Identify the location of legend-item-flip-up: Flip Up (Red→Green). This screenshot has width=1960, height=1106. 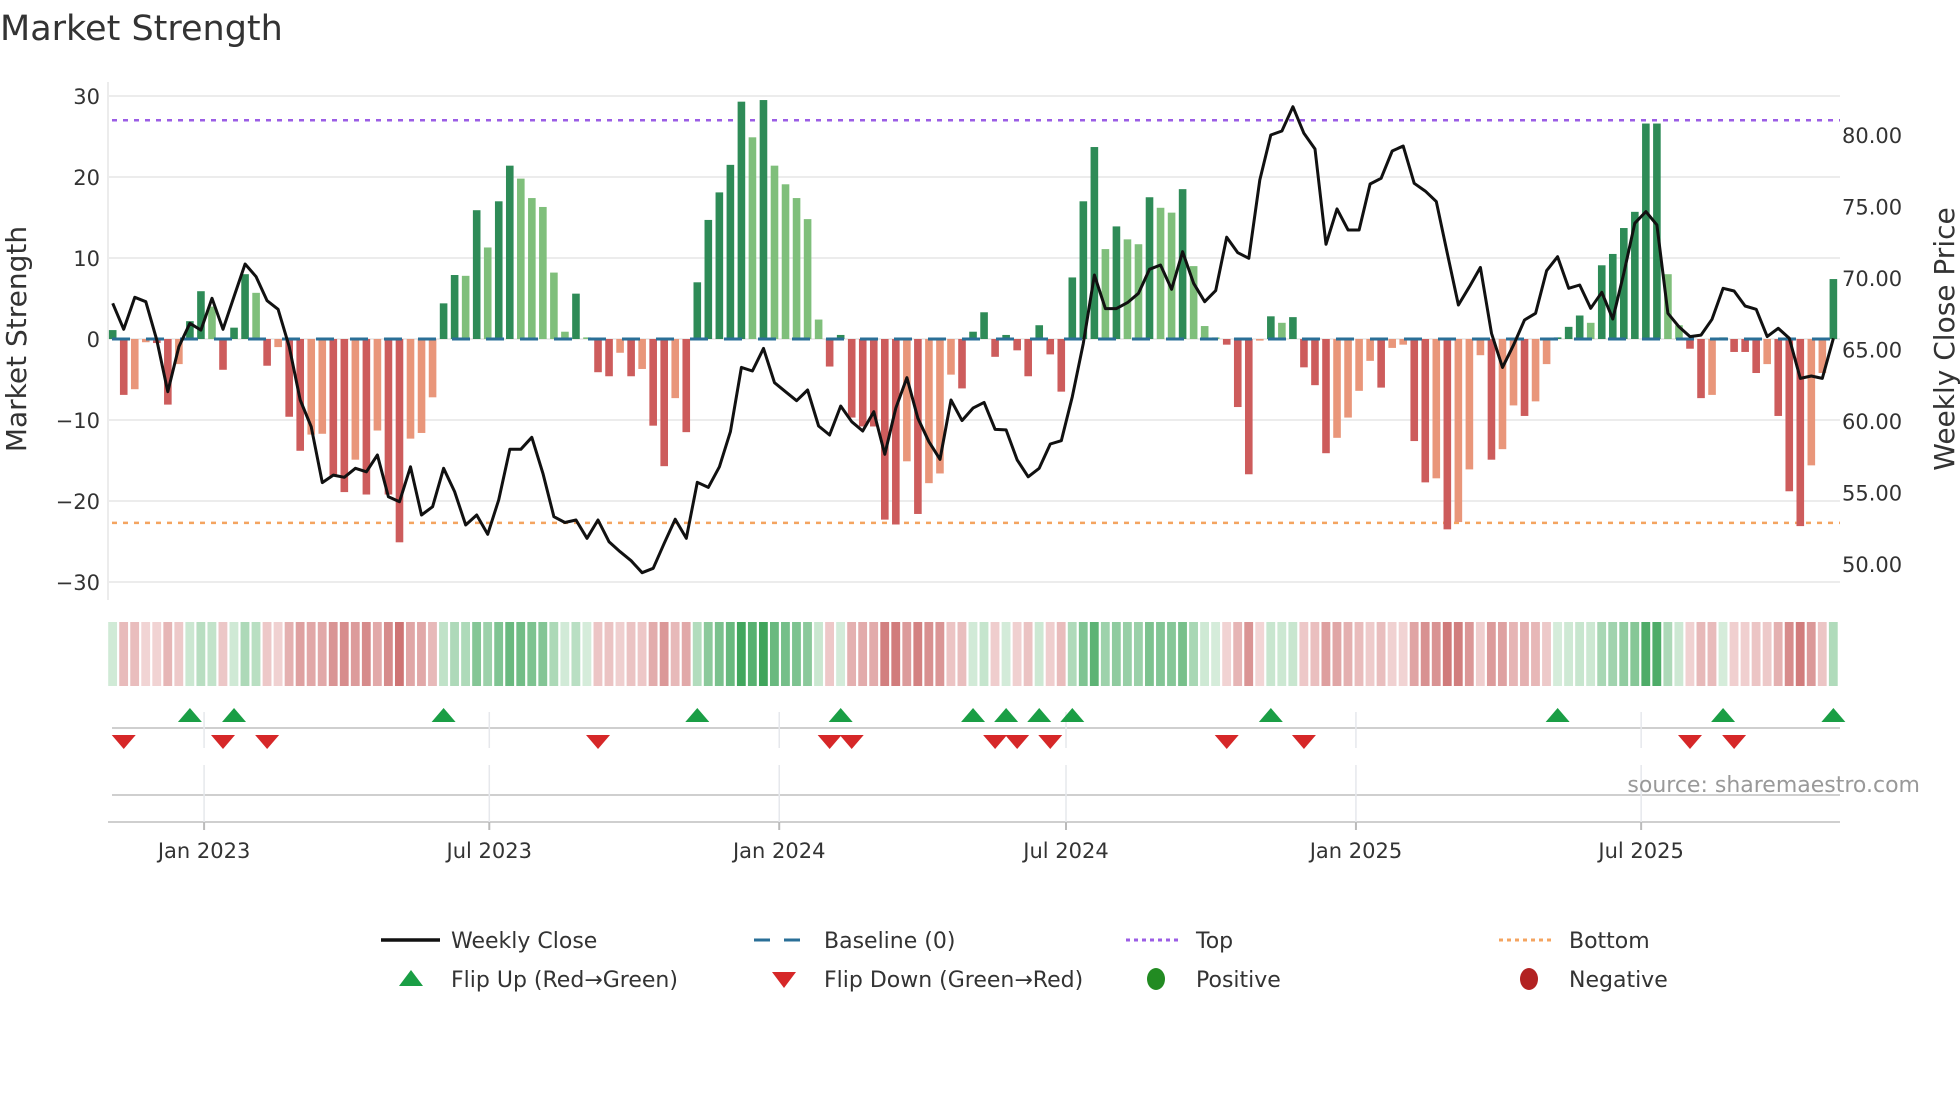
(538, 980).